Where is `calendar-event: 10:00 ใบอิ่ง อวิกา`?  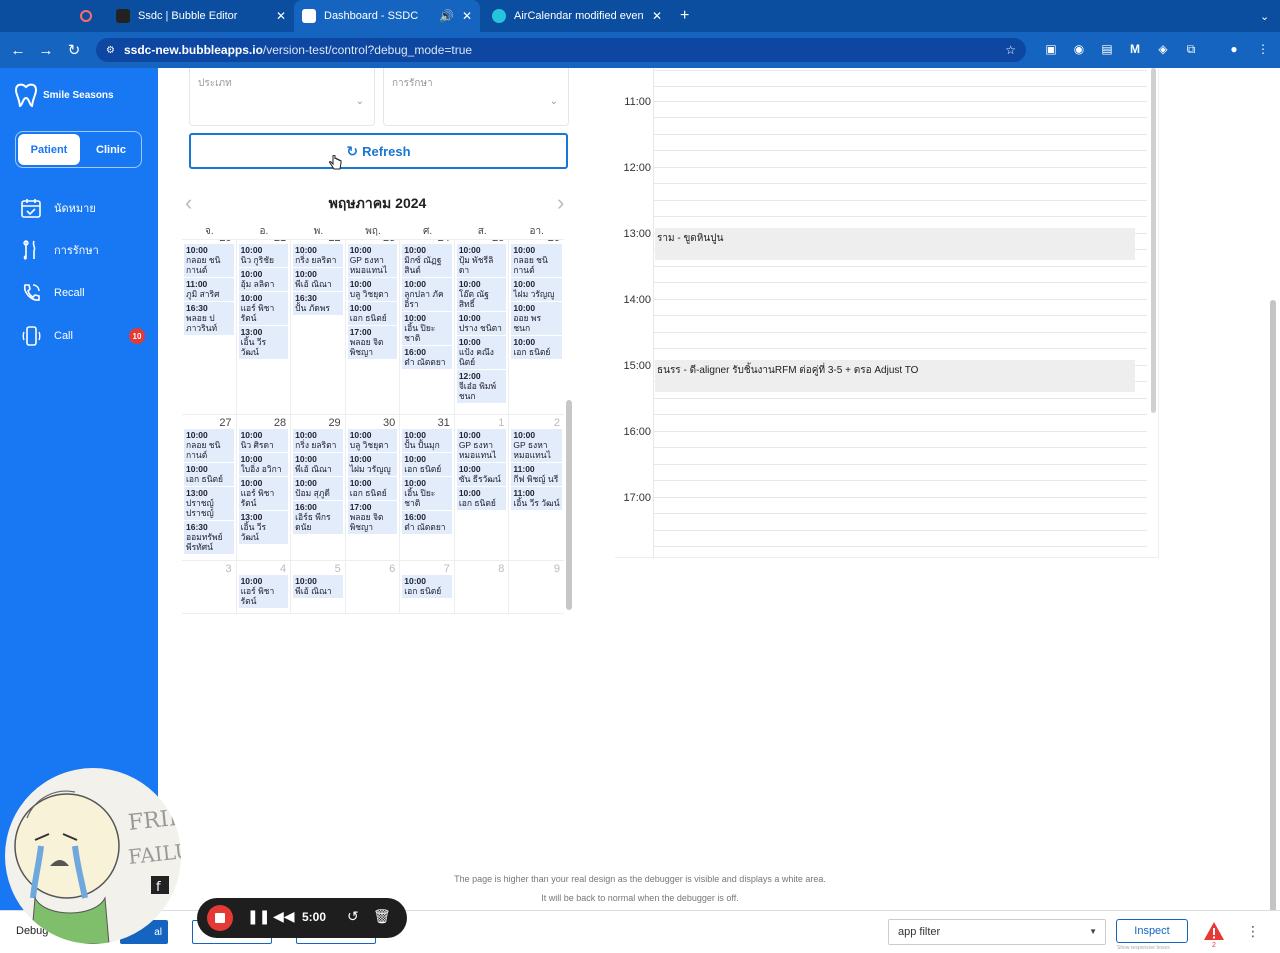 calendar-event: 10:00 ใบอิ่ง อวิกา is located at coordinates (263, 464).